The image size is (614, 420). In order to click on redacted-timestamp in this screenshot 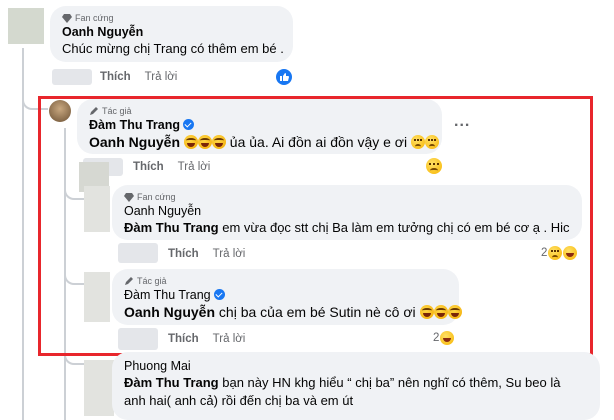, I will do `click(72, 77)`.